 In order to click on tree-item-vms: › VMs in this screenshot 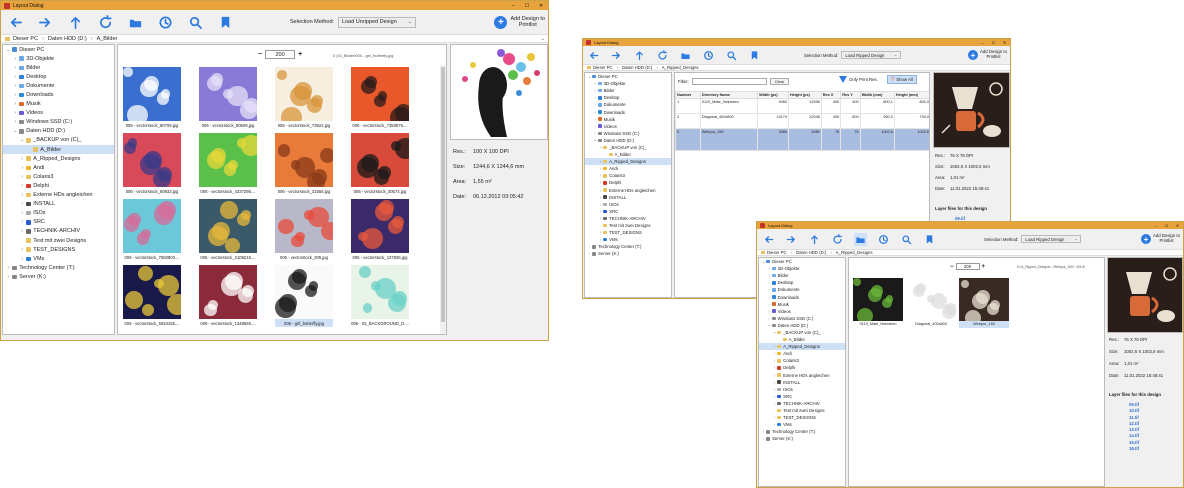, I will do `click(58, 258)`.